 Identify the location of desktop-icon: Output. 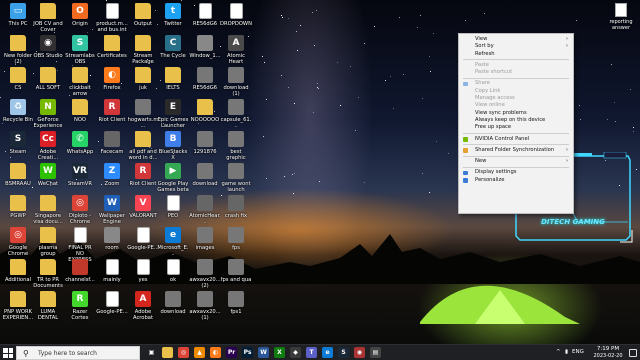
(143, 15).